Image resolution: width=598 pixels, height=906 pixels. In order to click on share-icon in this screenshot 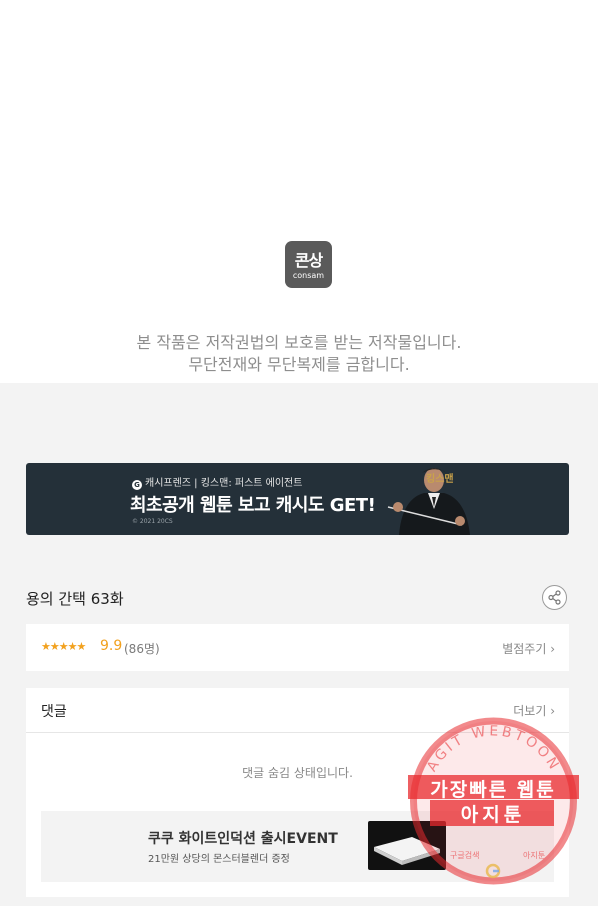, I will do `click(554, 597)`.